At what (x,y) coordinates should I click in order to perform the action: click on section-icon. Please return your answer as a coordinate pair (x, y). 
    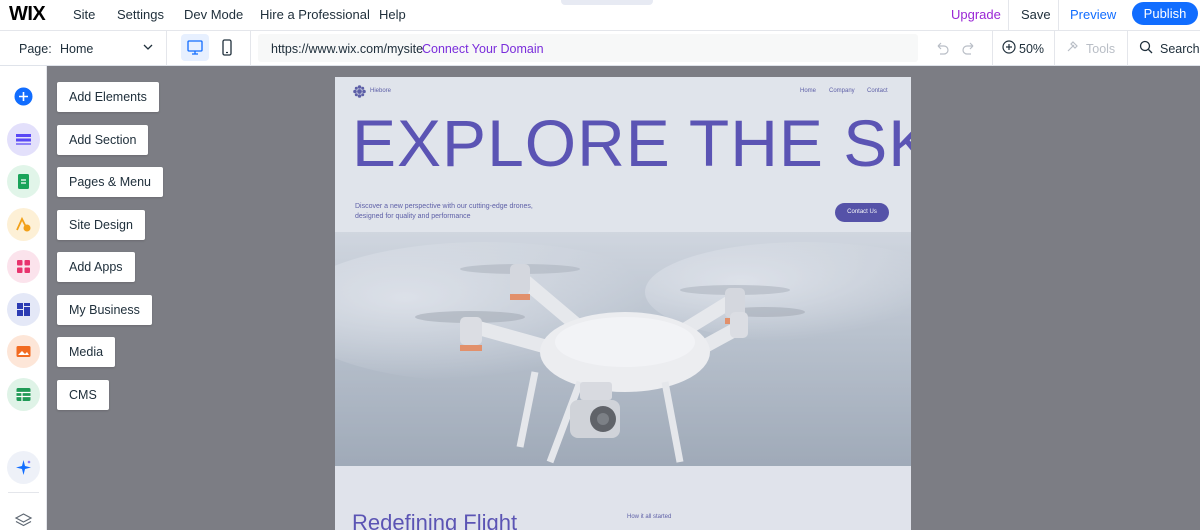
    Looking at the image, I should click on (23, 139).